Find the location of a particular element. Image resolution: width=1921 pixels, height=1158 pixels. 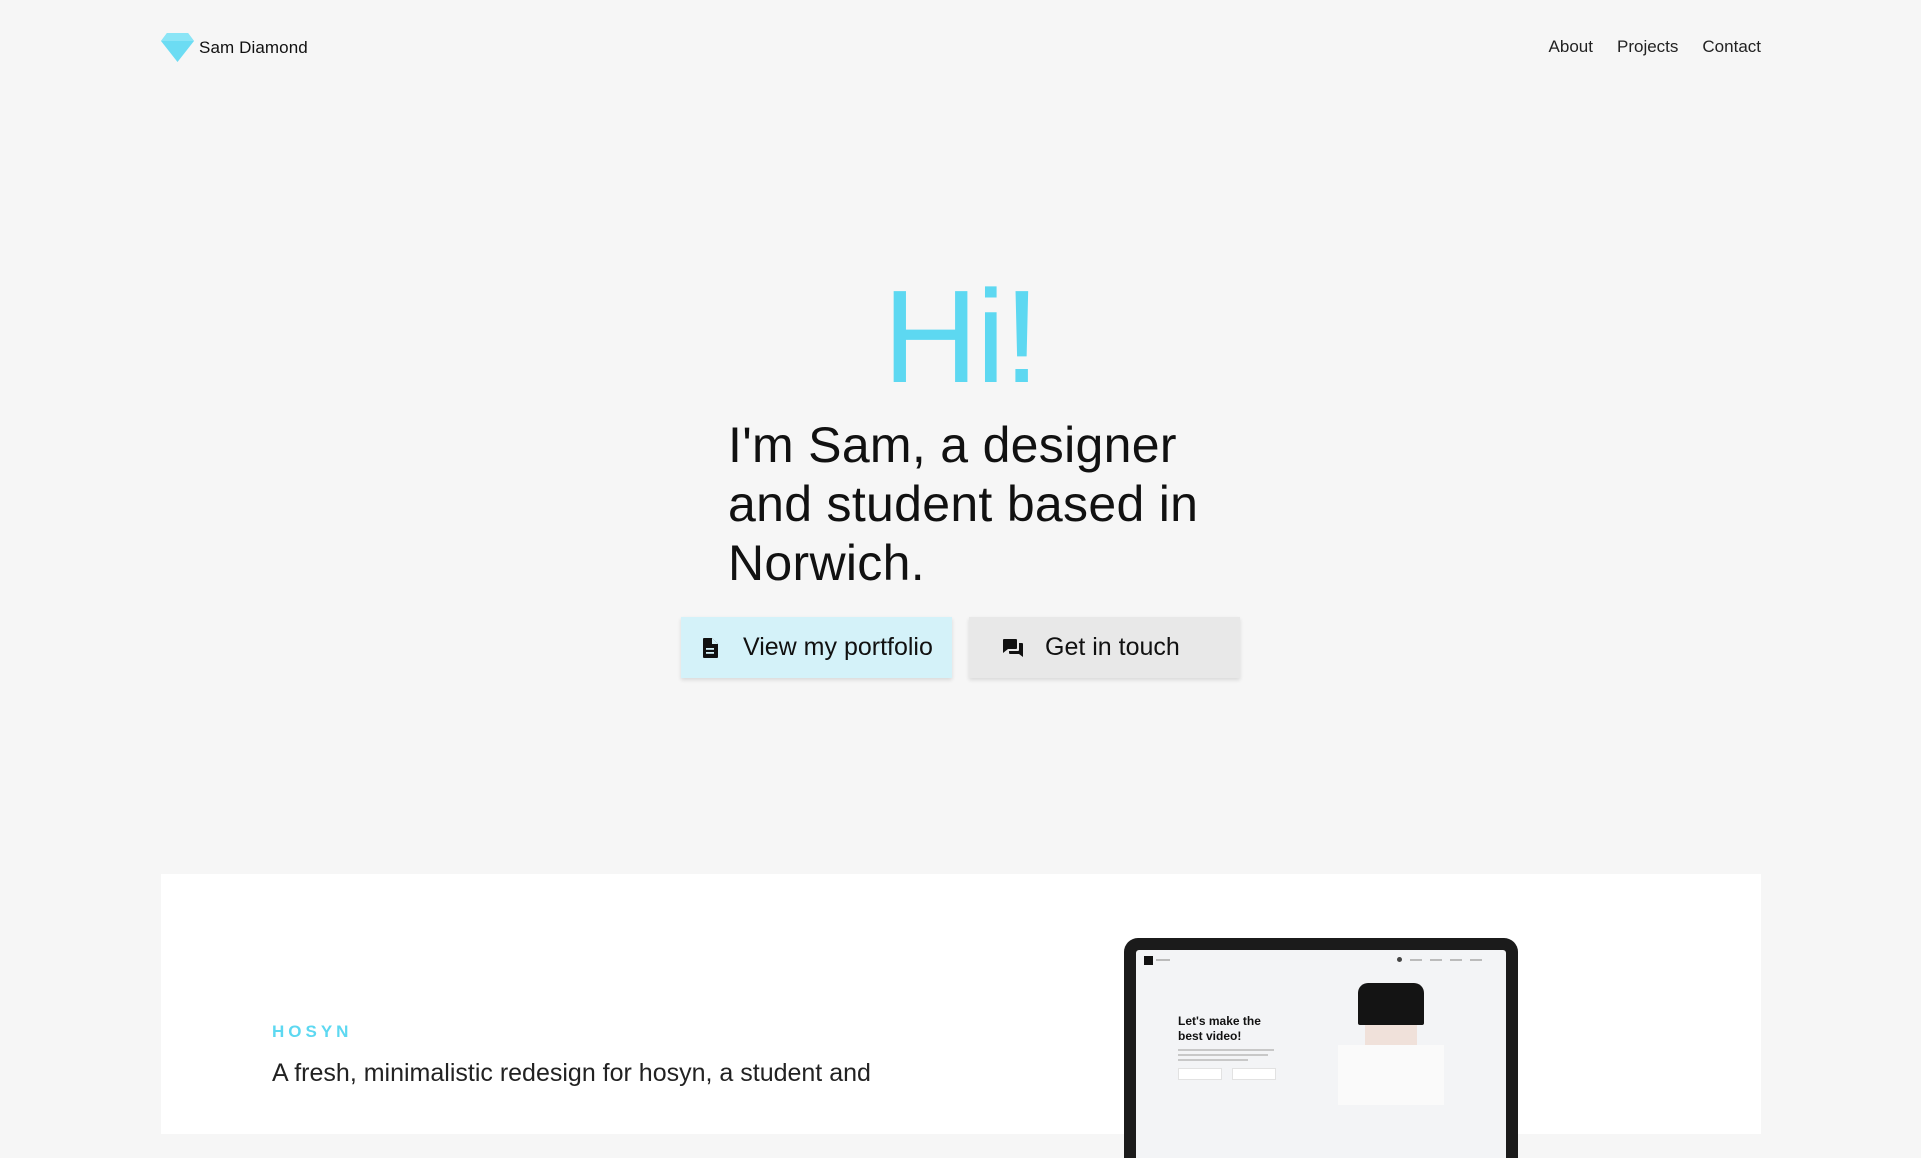

site-header: Sam Diamond About Projects Contact is located at coordinates (960, 48).